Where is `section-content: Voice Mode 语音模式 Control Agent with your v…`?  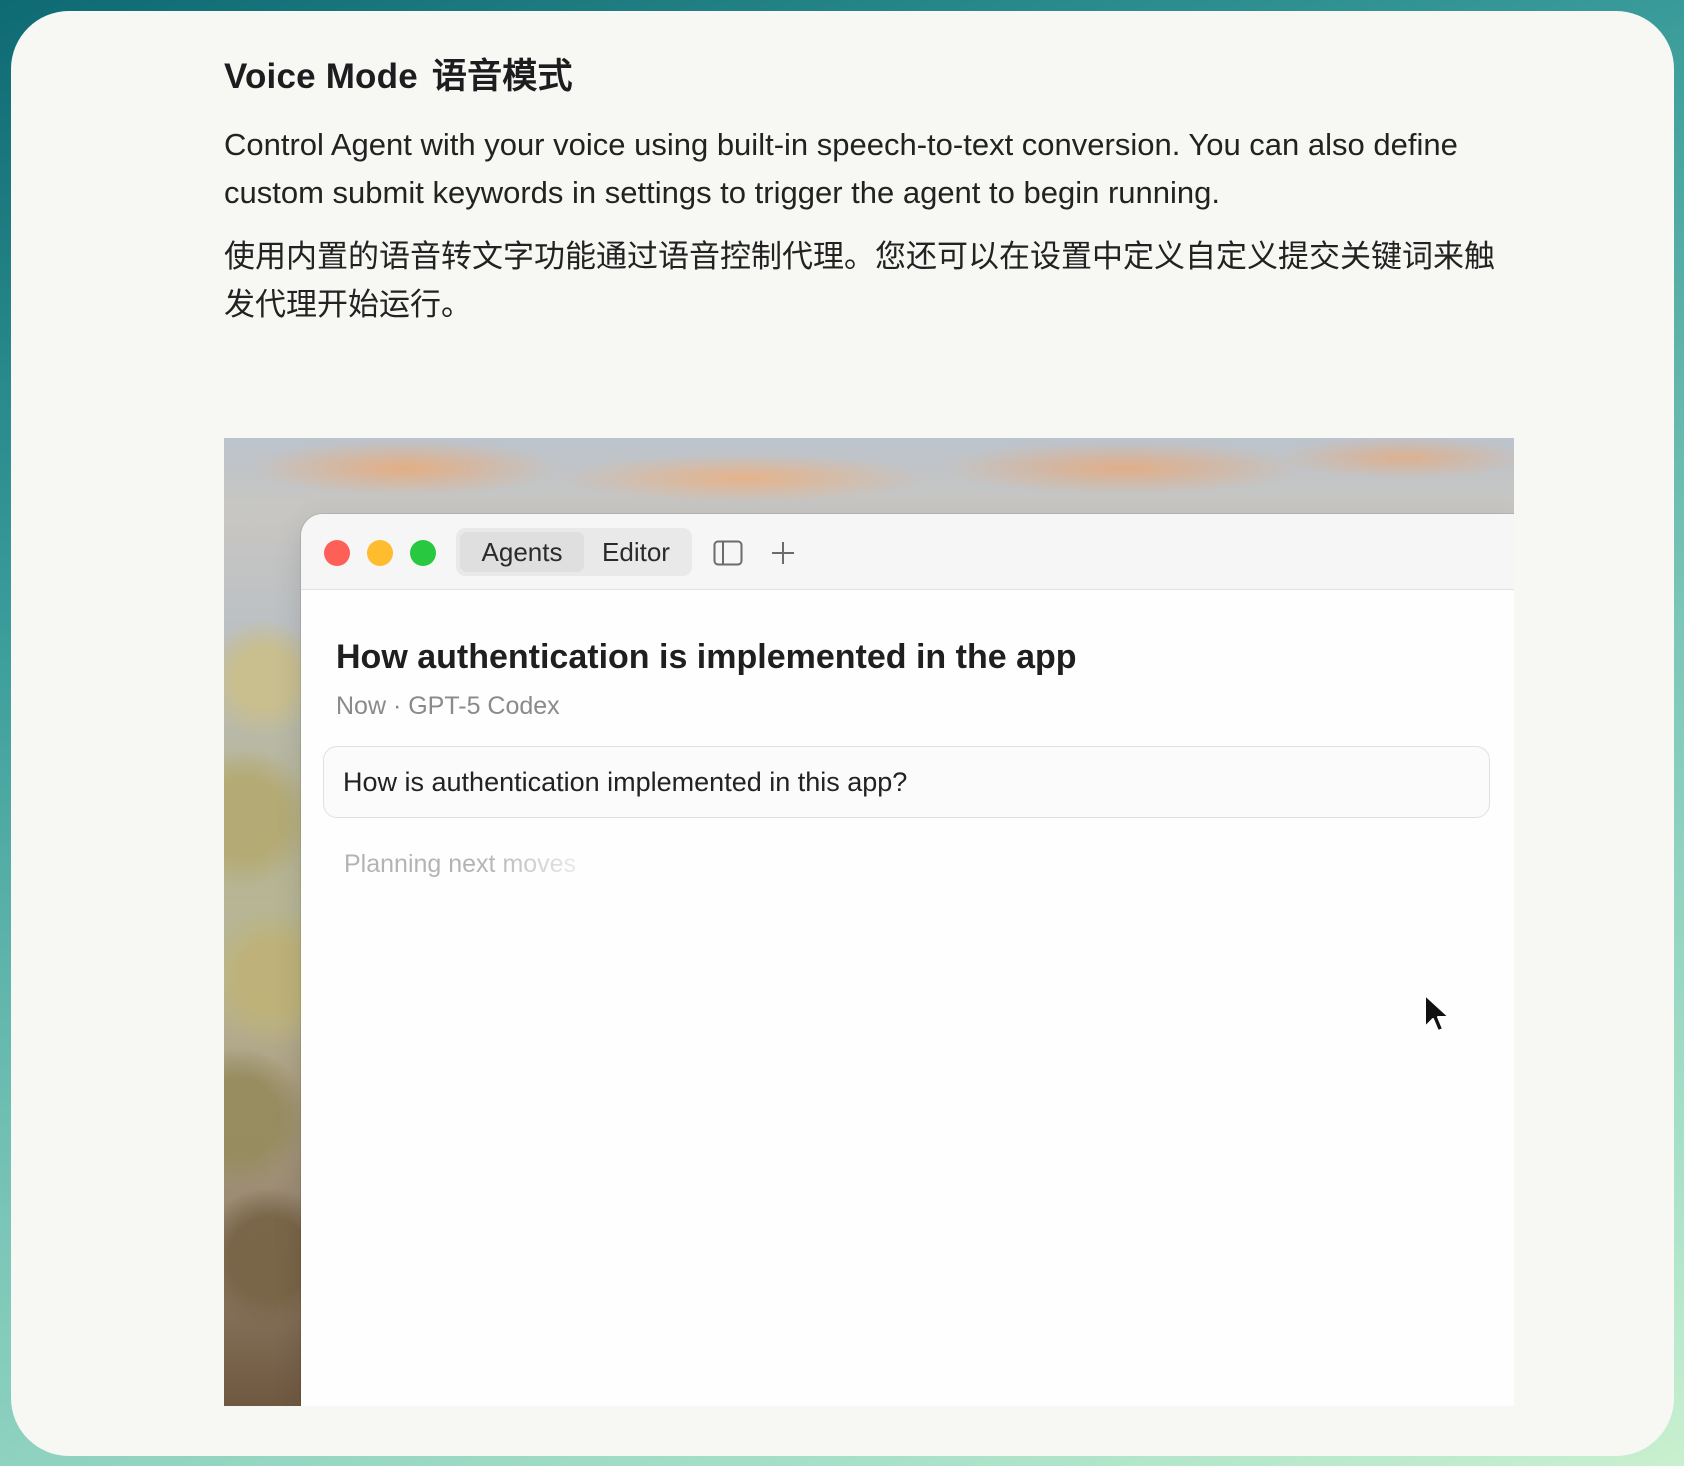
section-content: Voice Mode 语音模式 Control Agent with your v… is located at coordinates (869, 190).